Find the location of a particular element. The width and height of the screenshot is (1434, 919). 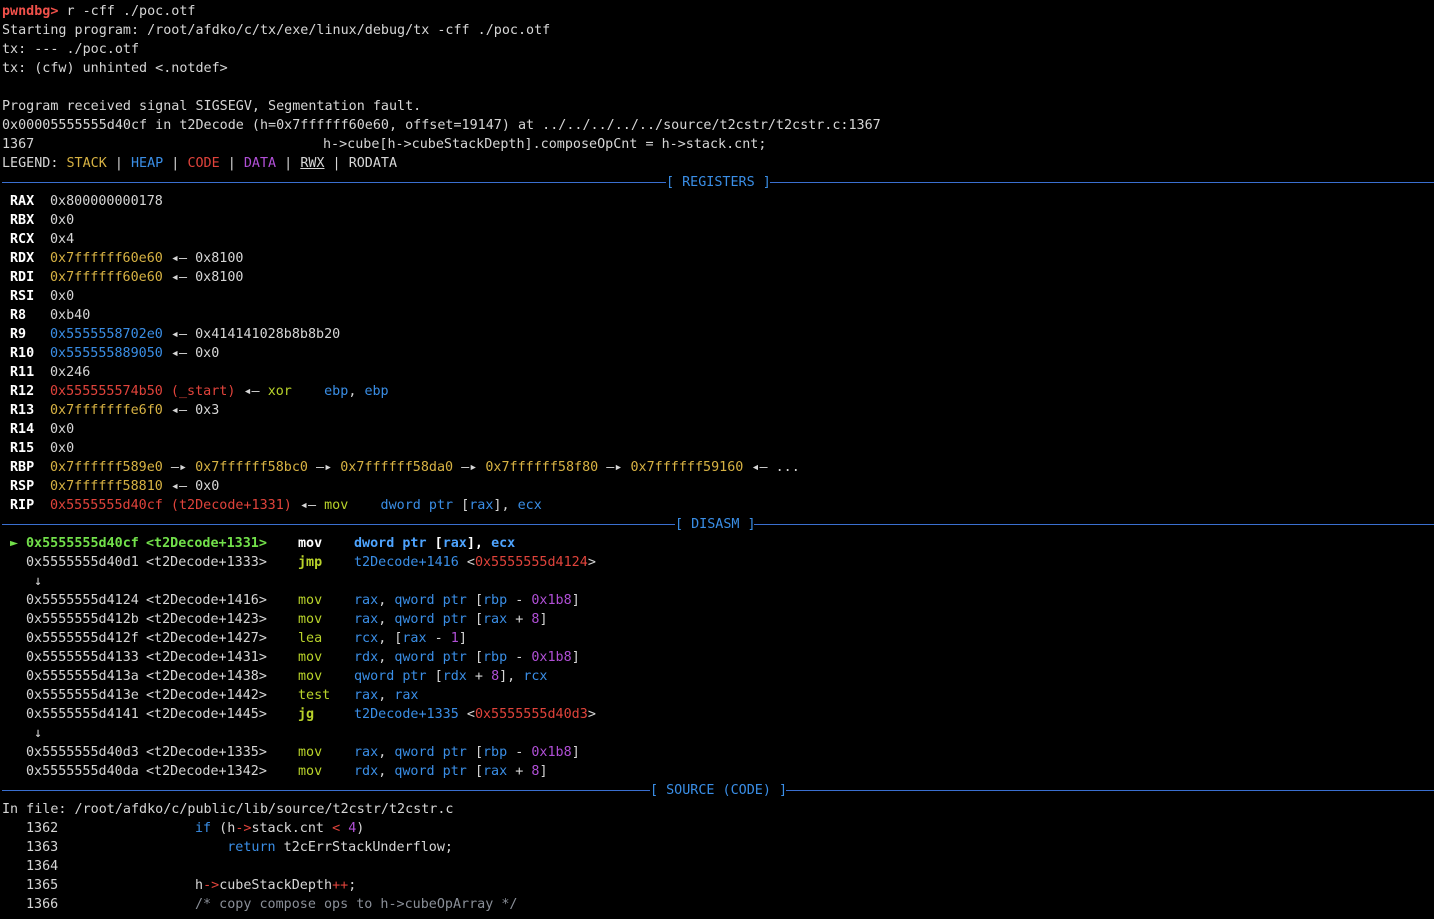

text-segment: 0xb40 is located at coordinates (70, 315).